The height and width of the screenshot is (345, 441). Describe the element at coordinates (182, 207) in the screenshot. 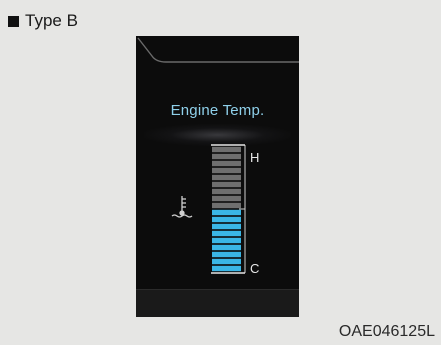

I see `coolant-temperature-icon` at that location.